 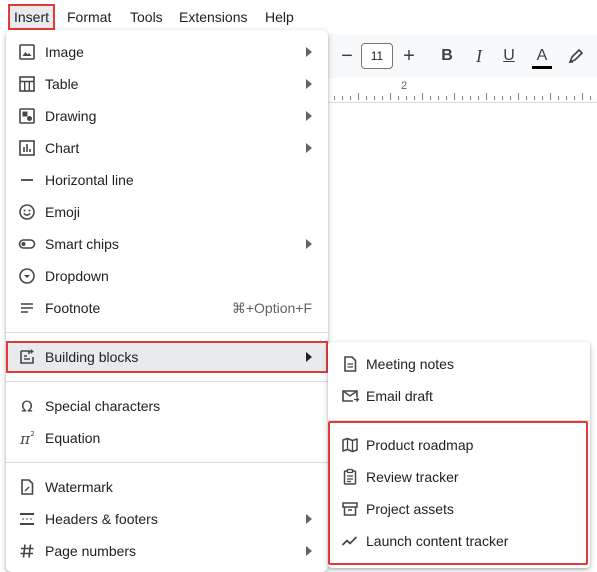 What do you see at coordinates (459, 445) in the screenshot?
I see `submenu-item-product-roadmap: Product roadmap` at bounding box center [459, 445].